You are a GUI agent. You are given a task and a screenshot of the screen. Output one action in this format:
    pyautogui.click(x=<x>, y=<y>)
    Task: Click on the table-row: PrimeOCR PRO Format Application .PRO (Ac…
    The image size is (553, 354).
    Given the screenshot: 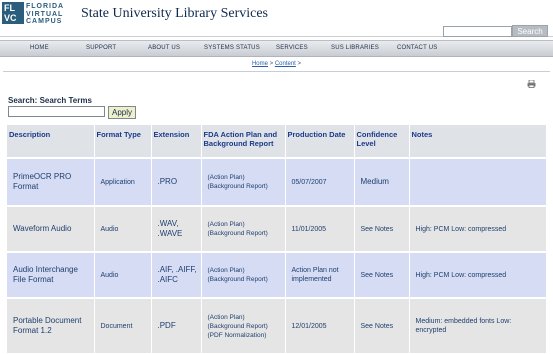 What is the action you would take?
    pyautogui.click(x=277, y=181)
    